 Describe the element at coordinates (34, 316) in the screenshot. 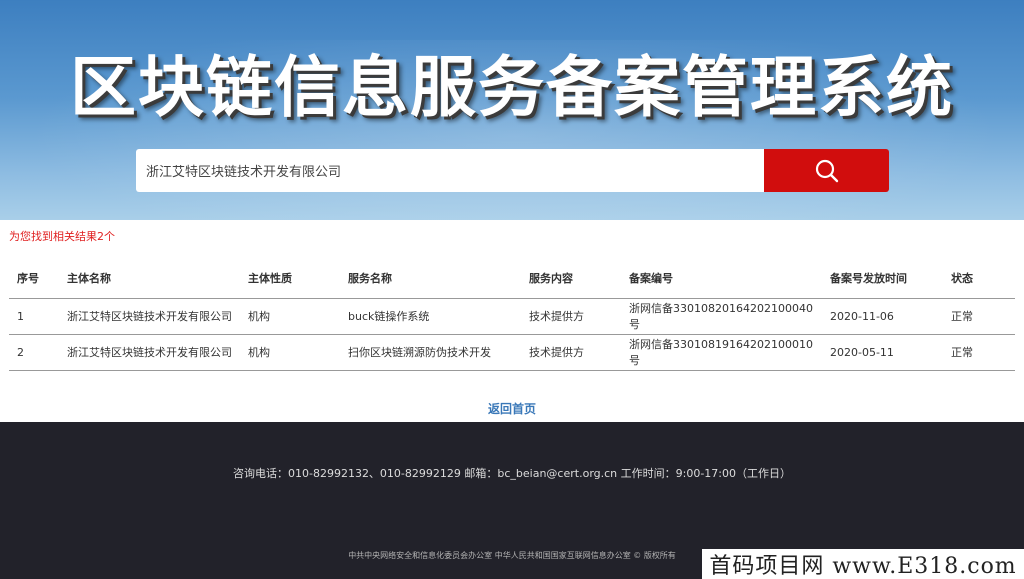

I see `cell-index: 1` at that location.